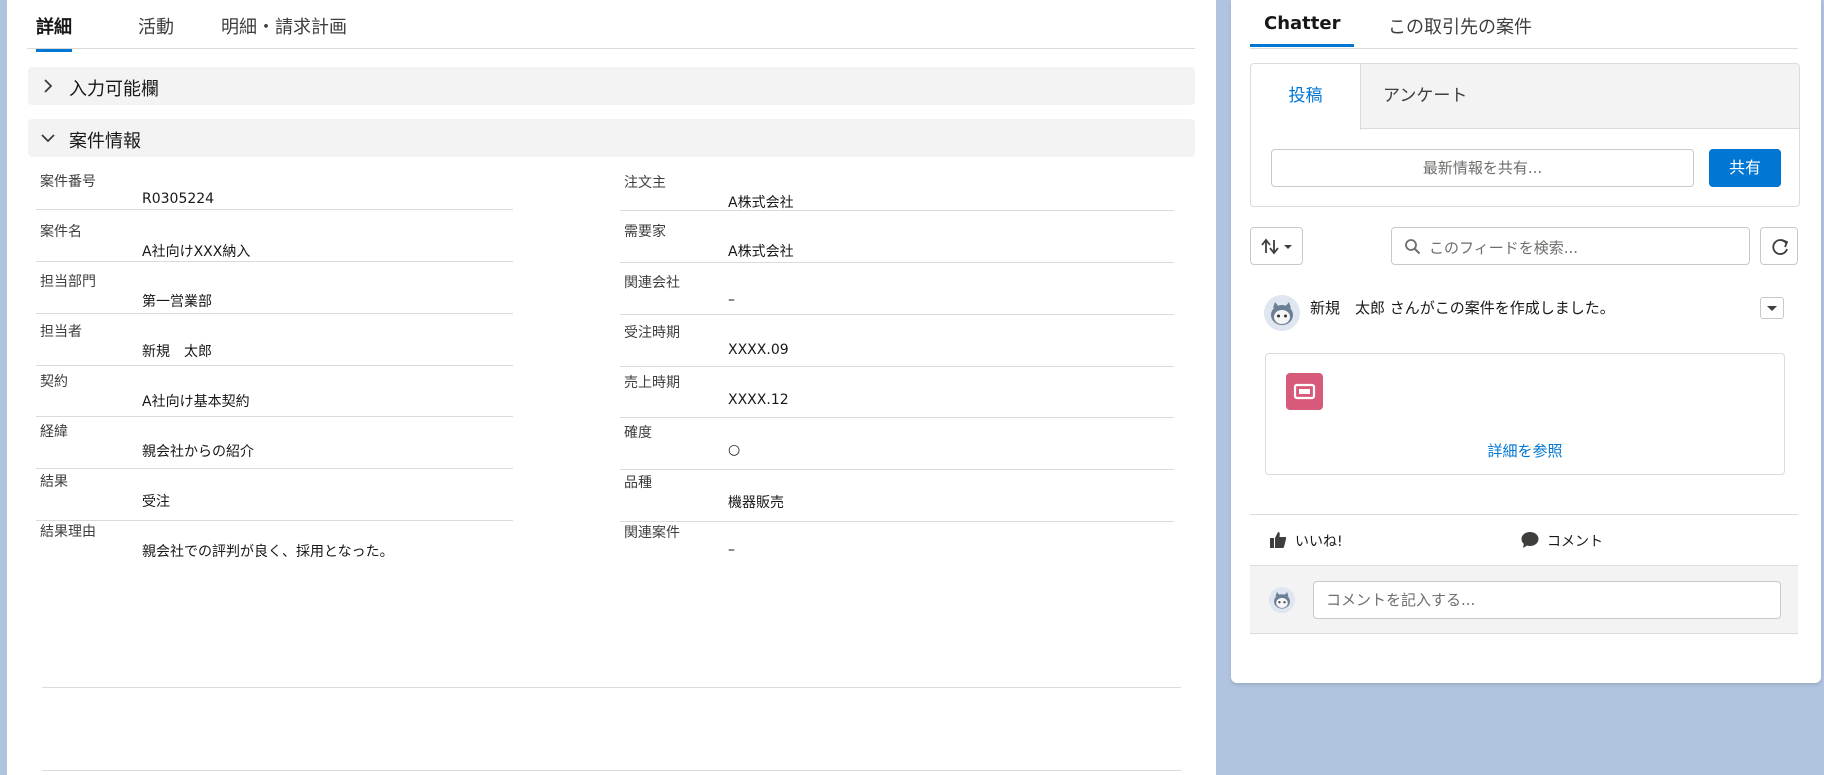 The image size is (1824, 775). I want to click on tab-chatter: Chatter, so click(1302, 30).